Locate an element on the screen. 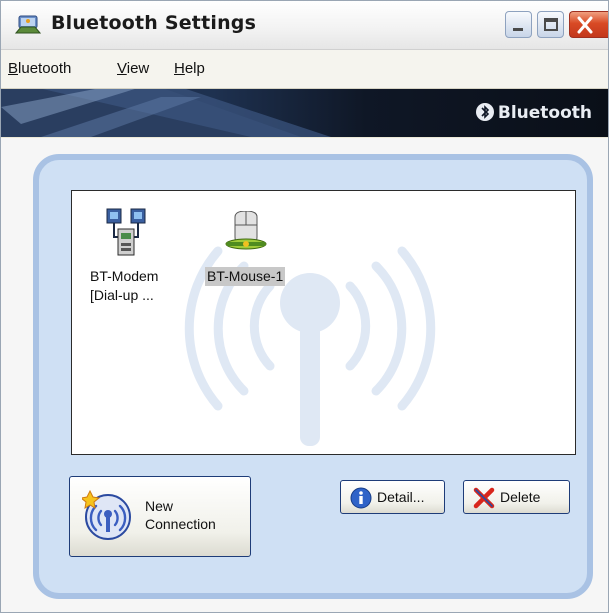 This screenshot has height=613, width=609. menu-view-rest: iew is located at coordinates (138, 68).